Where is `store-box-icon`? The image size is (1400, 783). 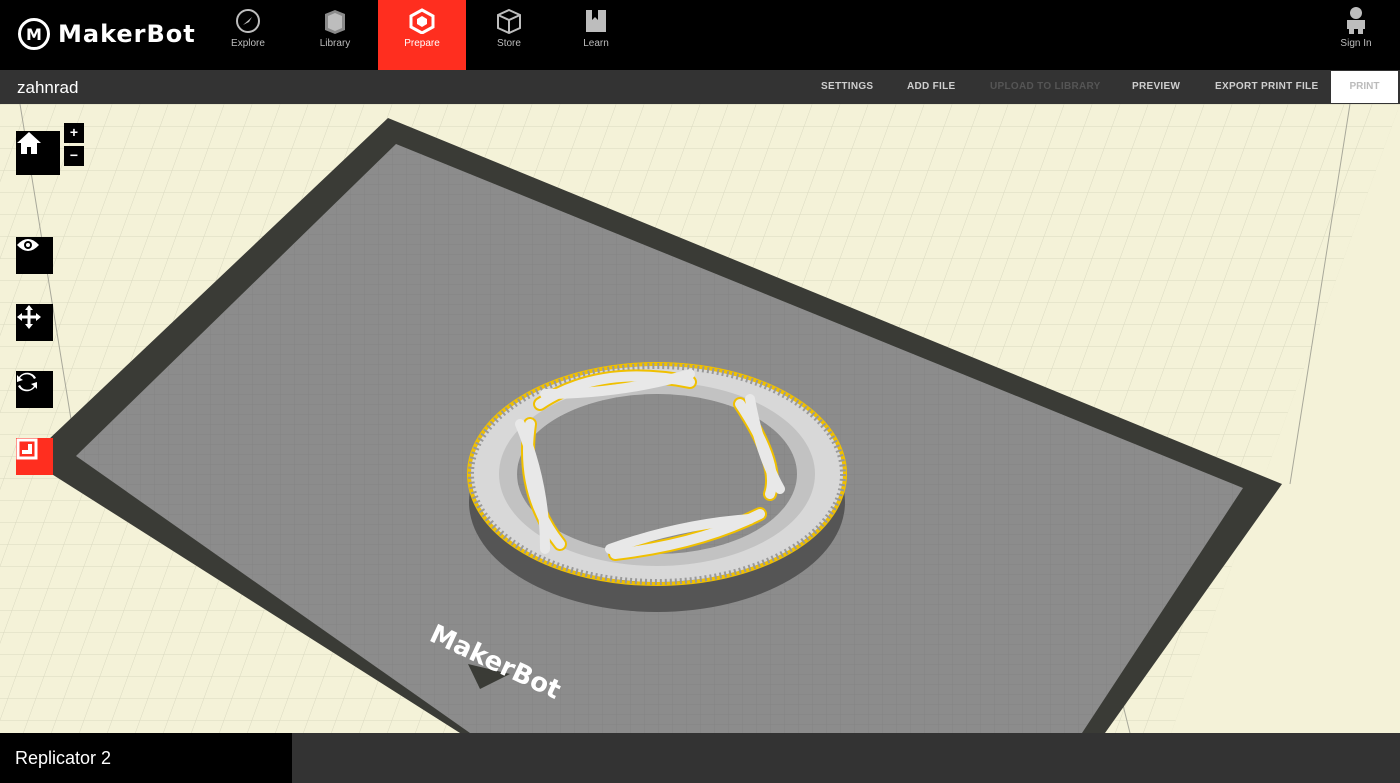 store-box-icon is located at coordinates (509, 21).